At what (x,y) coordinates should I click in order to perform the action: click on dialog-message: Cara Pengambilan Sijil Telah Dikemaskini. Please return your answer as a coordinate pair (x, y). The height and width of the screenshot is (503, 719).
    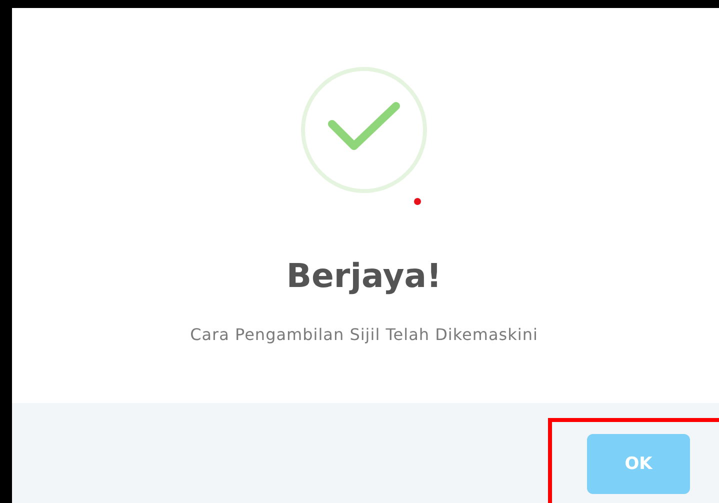
    Looking at the image, I should click on (364, 335).